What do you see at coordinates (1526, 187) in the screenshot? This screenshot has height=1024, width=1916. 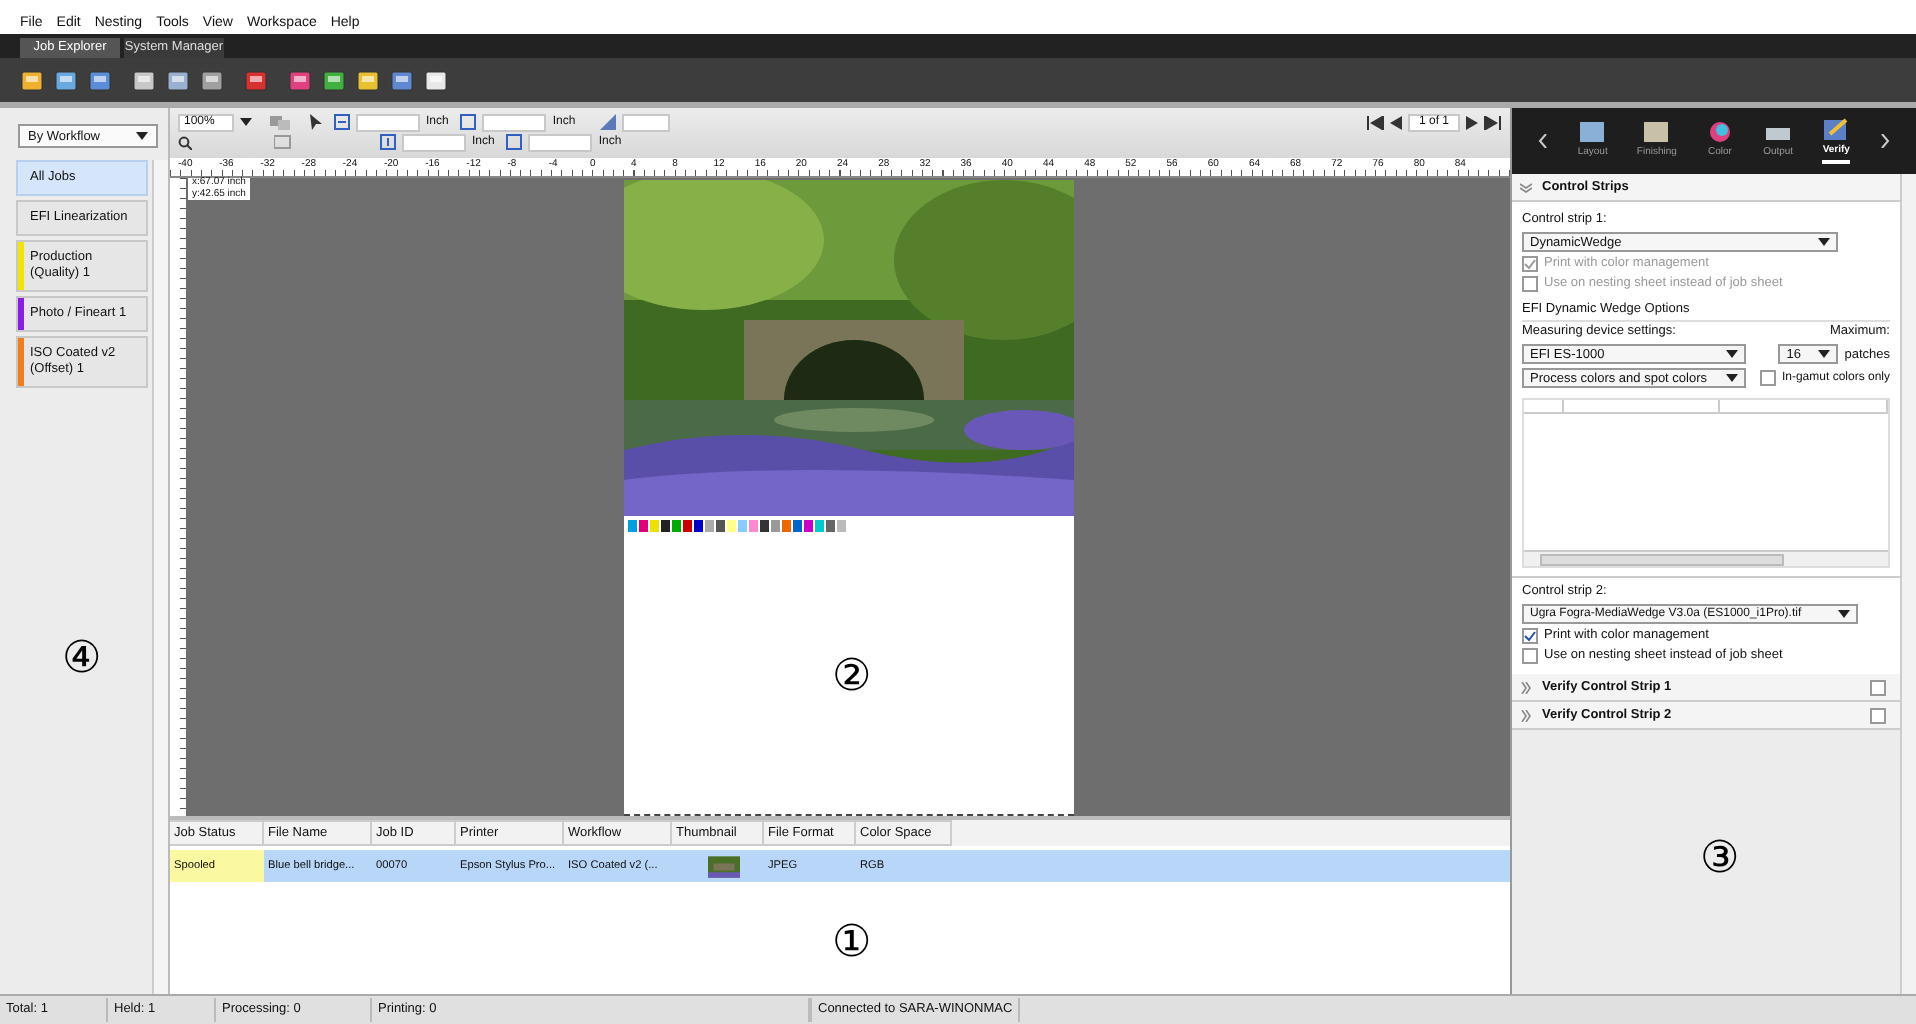 I see `collapse-icon` at bounding box center [1526, 187].